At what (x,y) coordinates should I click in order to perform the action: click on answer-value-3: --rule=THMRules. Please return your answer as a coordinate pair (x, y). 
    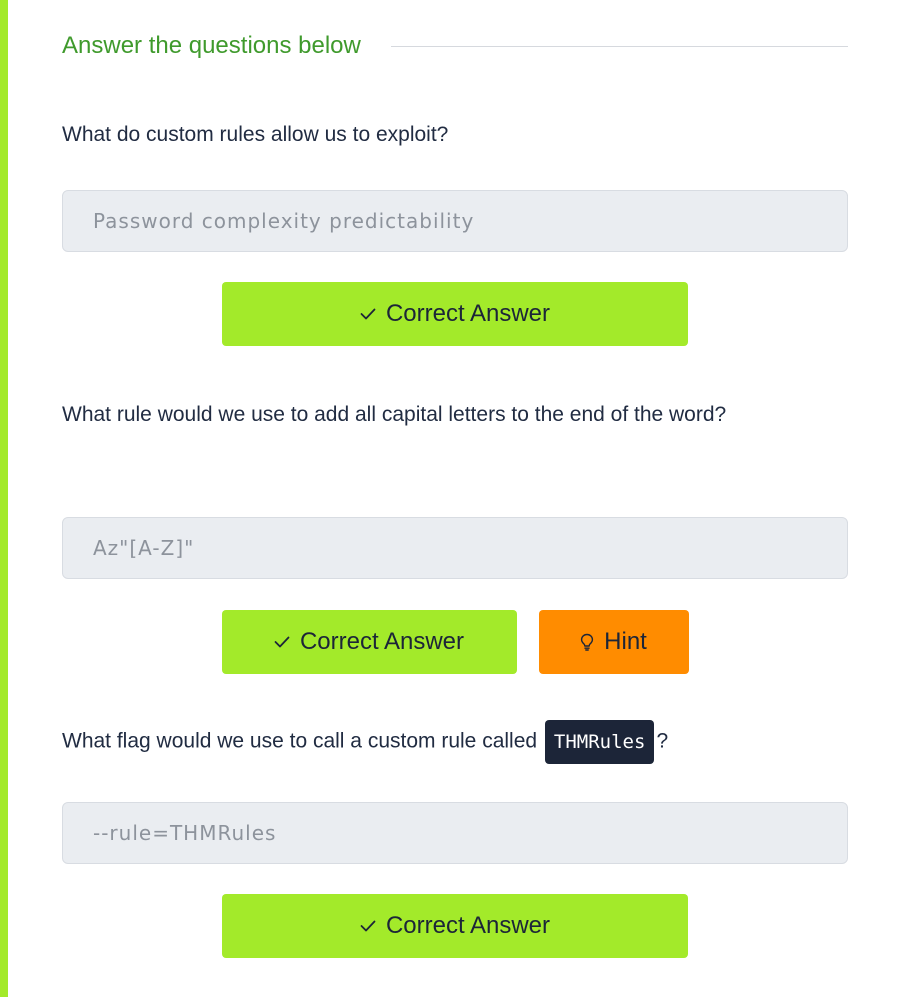
    Looking at the image, I should click on (185, 833).